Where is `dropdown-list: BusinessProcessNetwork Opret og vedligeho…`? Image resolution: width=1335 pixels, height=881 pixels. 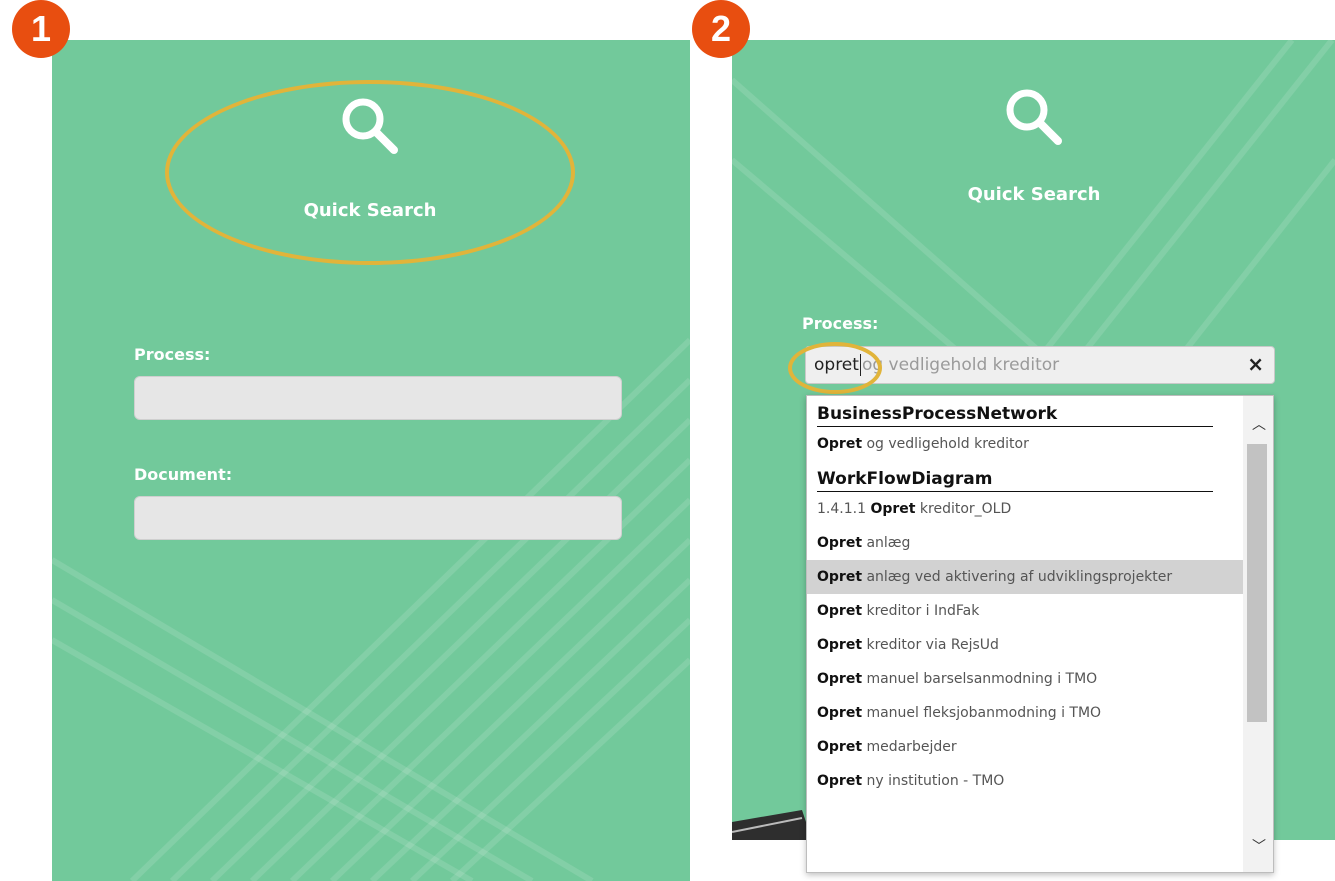
dropdown-list: BusinessProcessNetwork Opret og vedligeho… is located at coordinates (1025, 597).